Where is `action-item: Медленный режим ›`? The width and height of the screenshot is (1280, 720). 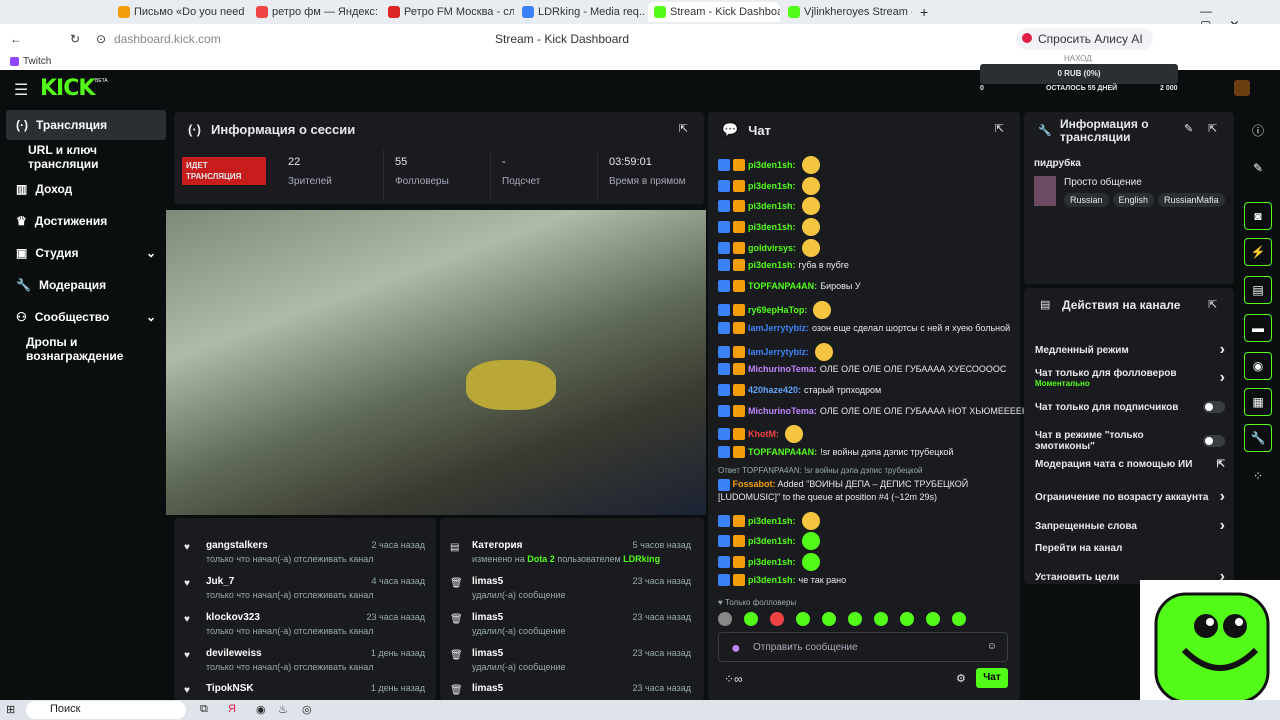 action-item: Медленный режим › is located at coordinates (1130, 350).